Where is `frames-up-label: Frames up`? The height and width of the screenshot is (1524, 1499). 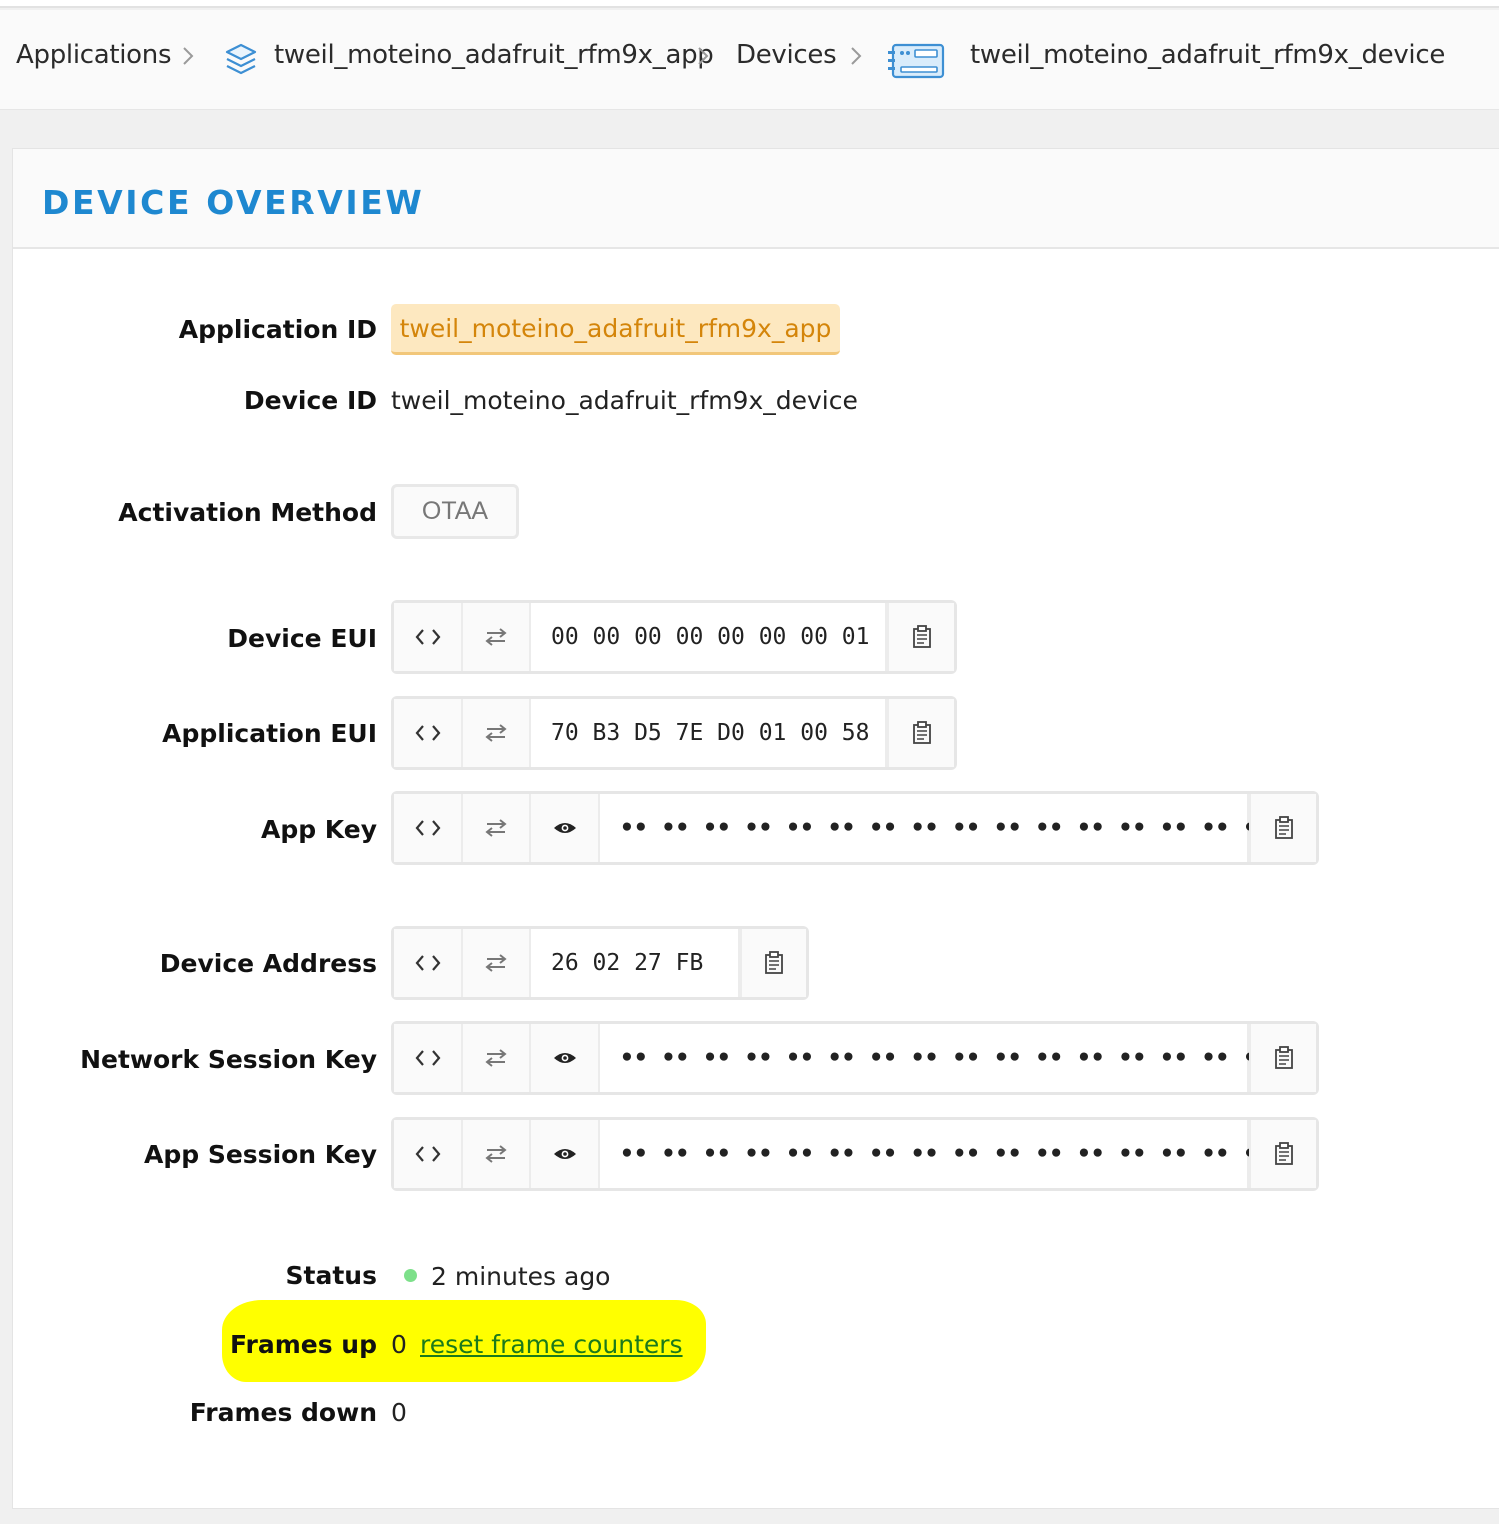
frames-up-label: Frames up is located at coordinates (303, 1344).